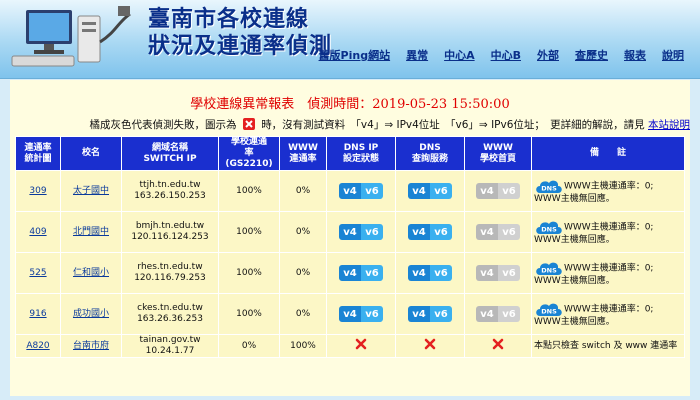 The height and width of the screenshot is (400, 700). I want to click on school-name-link: 北門國中, so click(91, 232).